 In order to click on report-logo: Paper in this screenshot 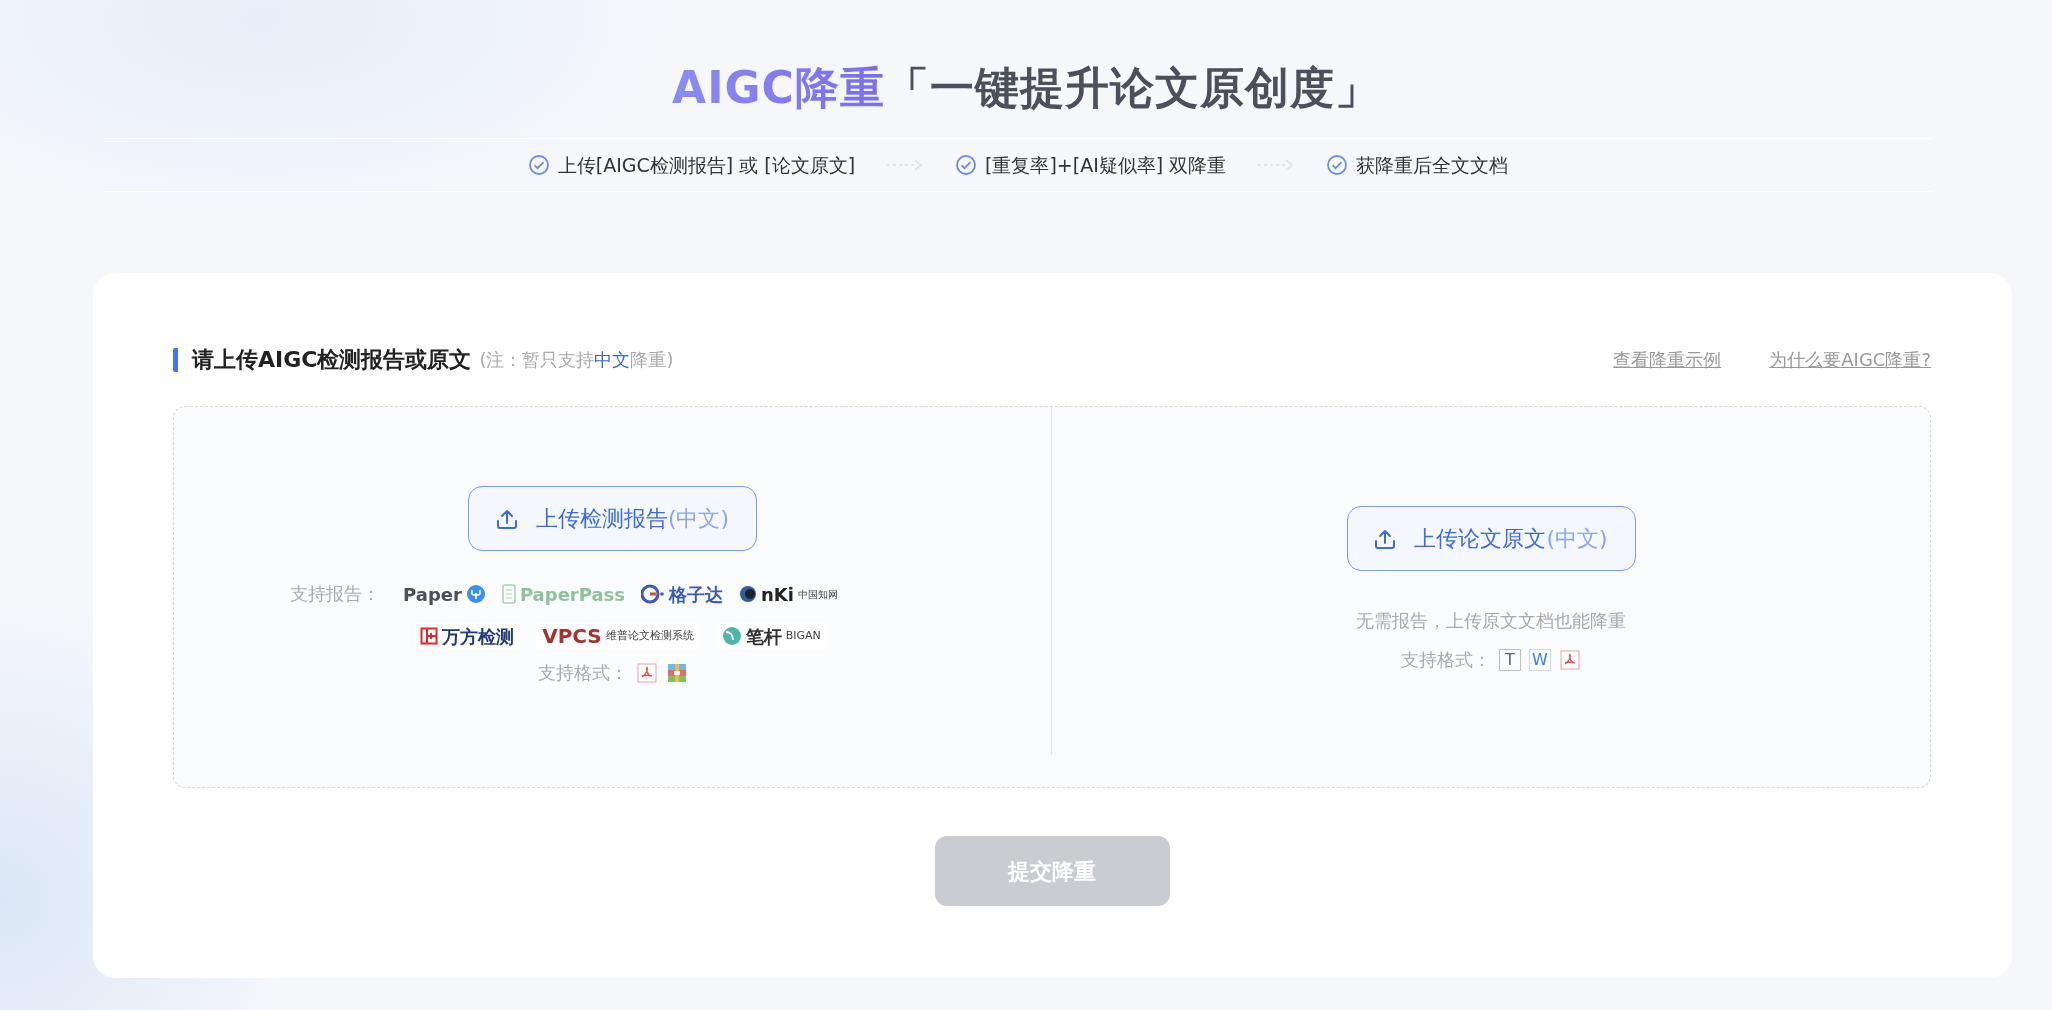, I will do `click(444, 594)`.